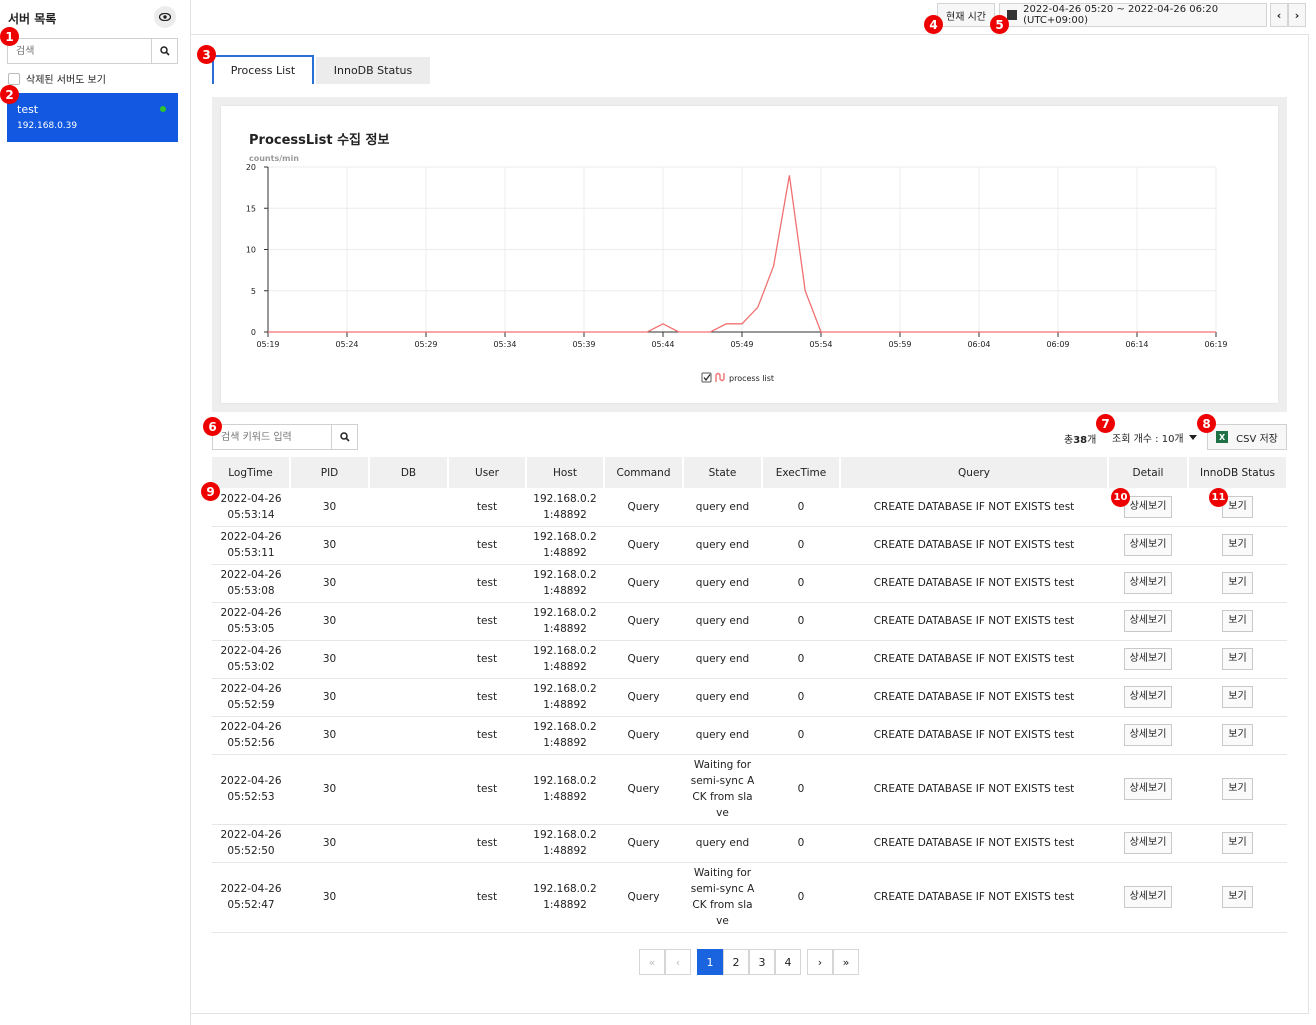 The image size is (1316, 1025). Describe the element at coordinates (251, 897) in the screenshot. I see `table-cell: 2022-04-26 05:52:47` at that location.